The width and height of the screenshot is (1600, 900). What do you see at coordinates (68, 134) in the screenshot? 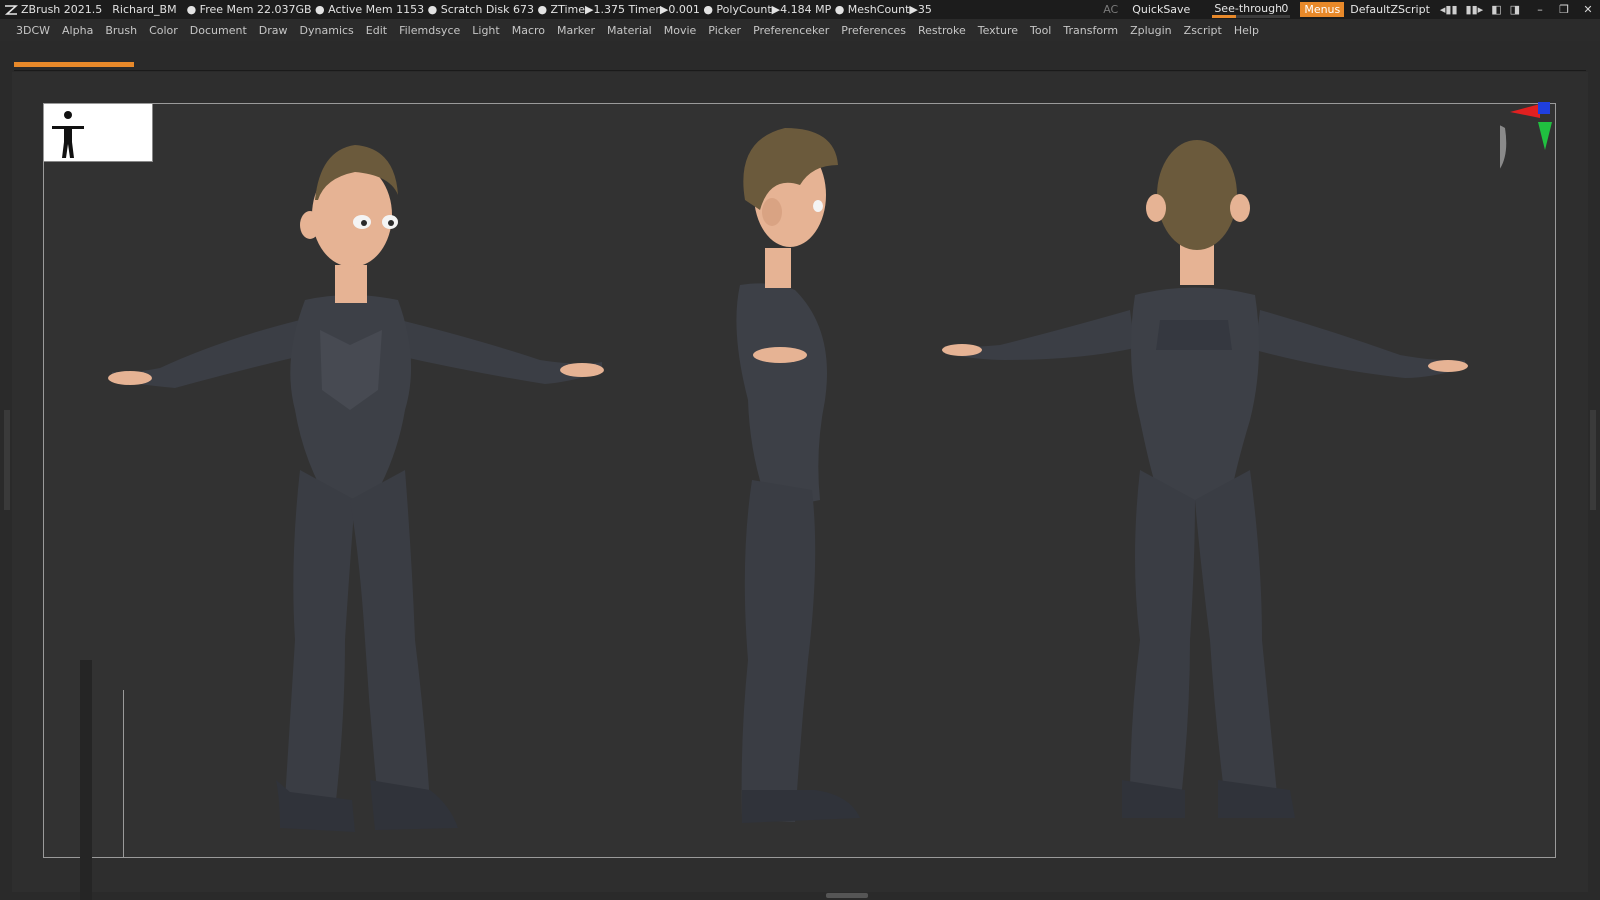
I see `tpose-silhouette-icon` at bounding box center [68, 134].